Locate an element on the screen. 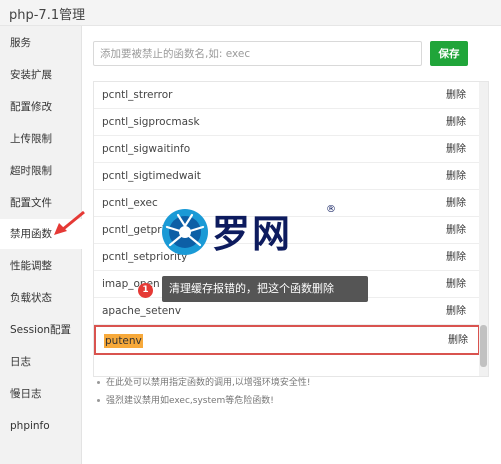 The image size is (501, 464). function-name: pcntl_sigprocmask is located at coordinates (151, 122).